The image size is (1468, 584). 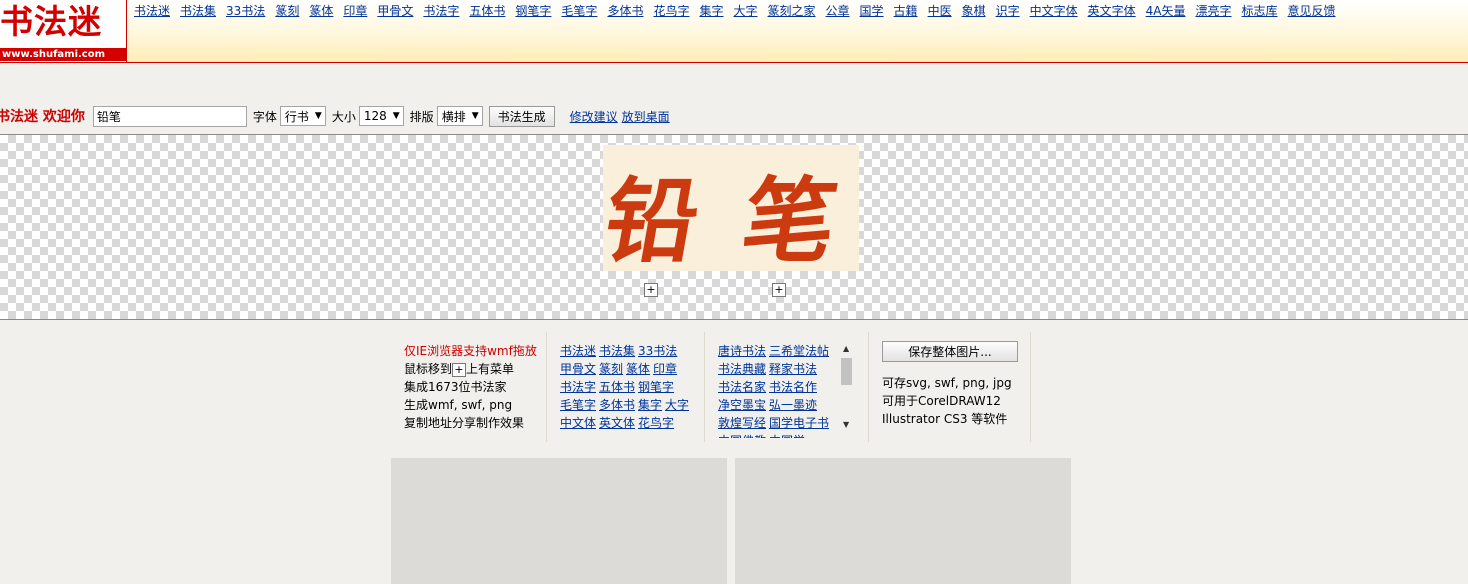 I want to click on link-row: 唐诗书法 三希堂法帖, so click(x=788, y=351).